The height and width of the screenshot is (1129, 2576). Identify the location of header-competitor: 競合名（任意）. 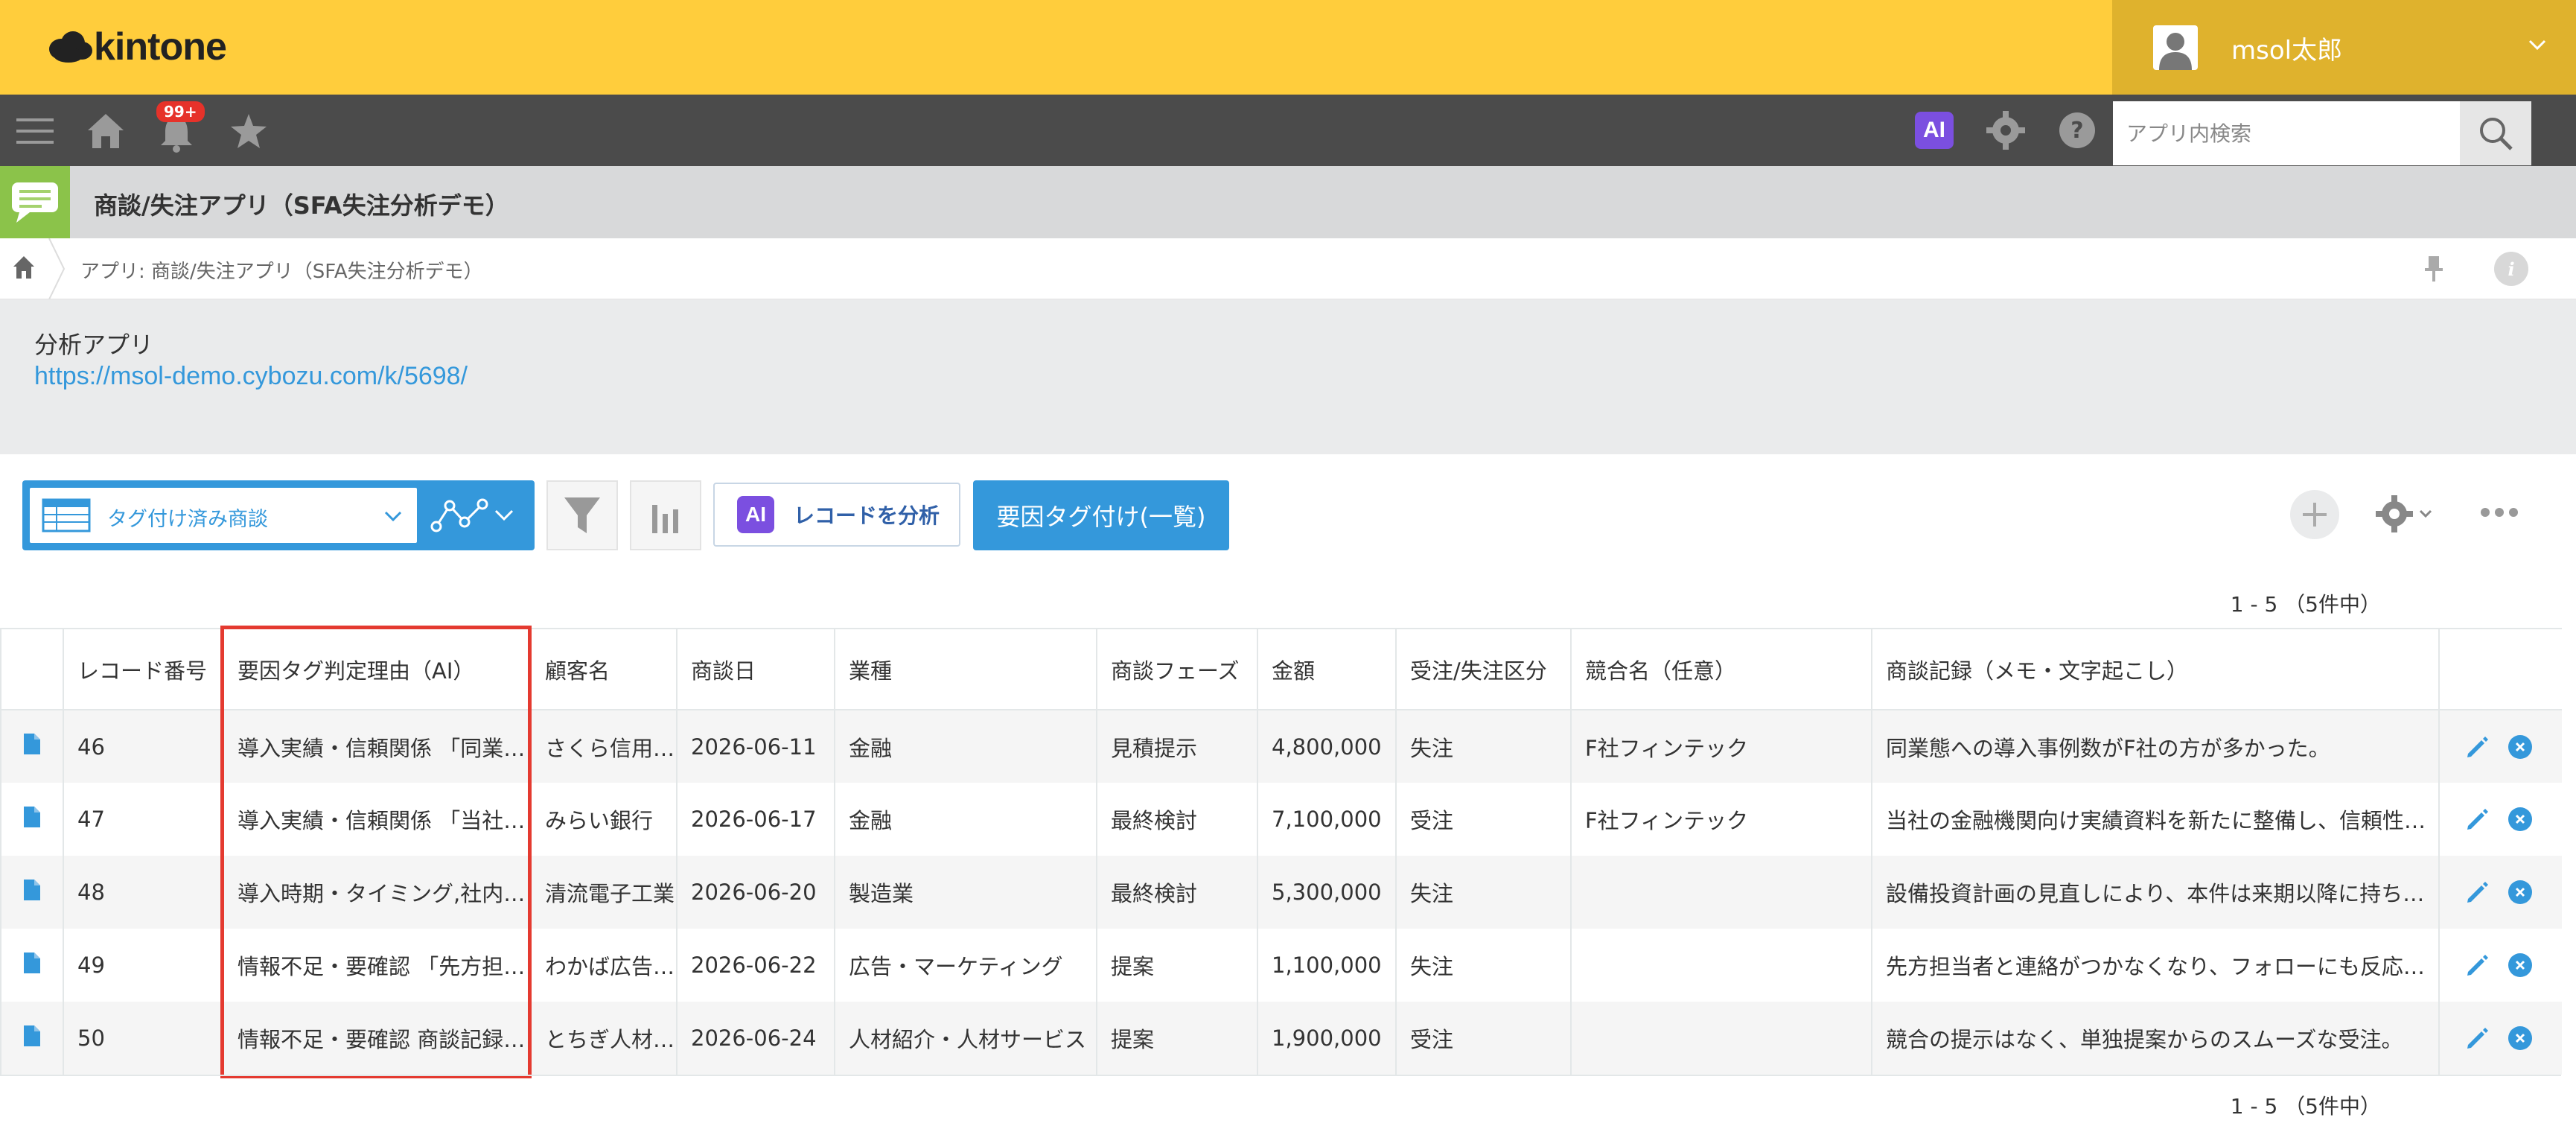
(1721, 669).